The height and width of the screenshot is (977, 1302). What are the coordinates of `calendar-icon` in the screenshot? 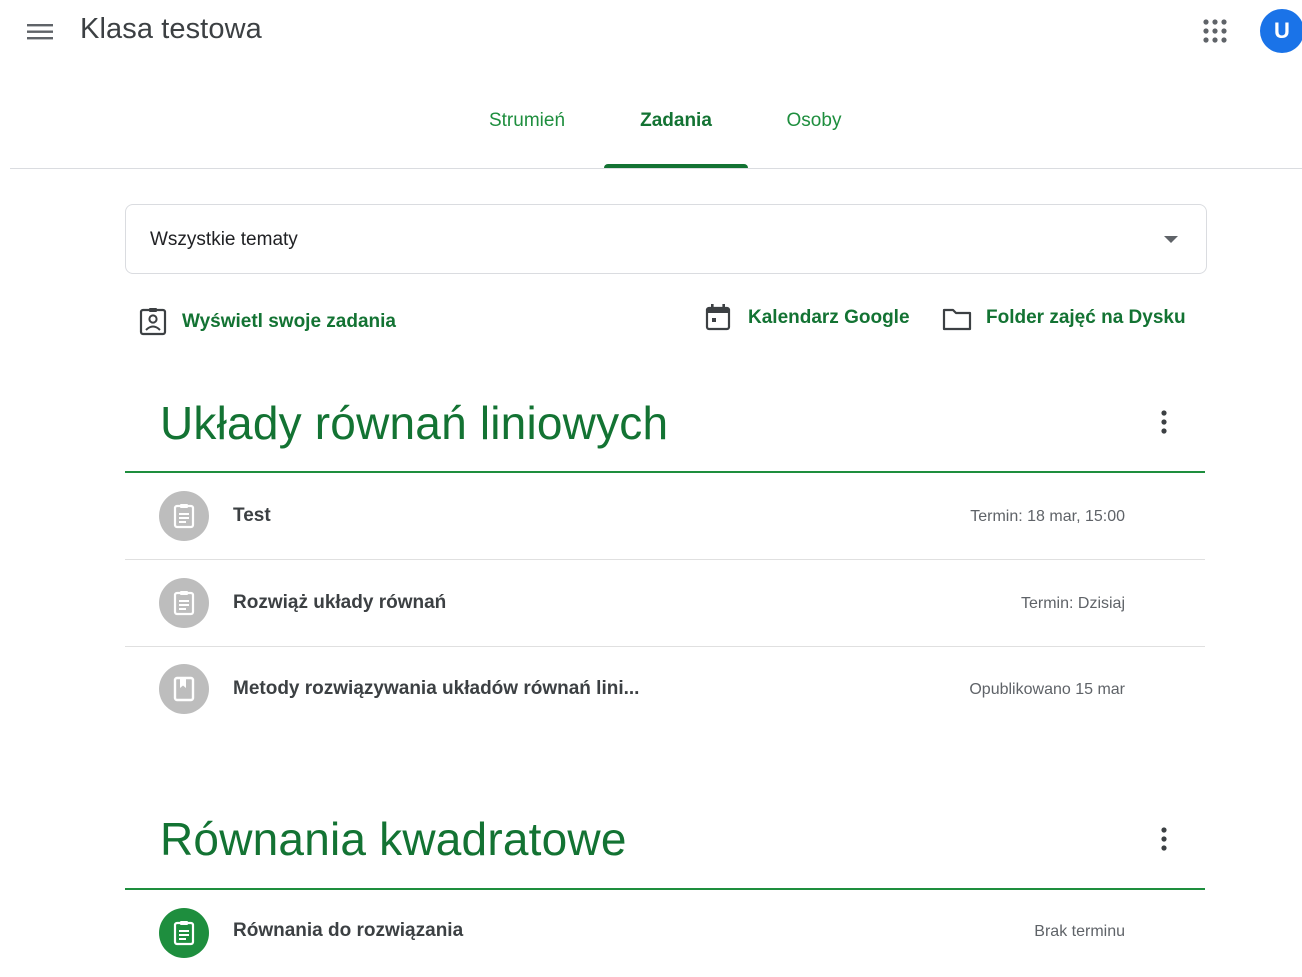 It's located at (718, 317).